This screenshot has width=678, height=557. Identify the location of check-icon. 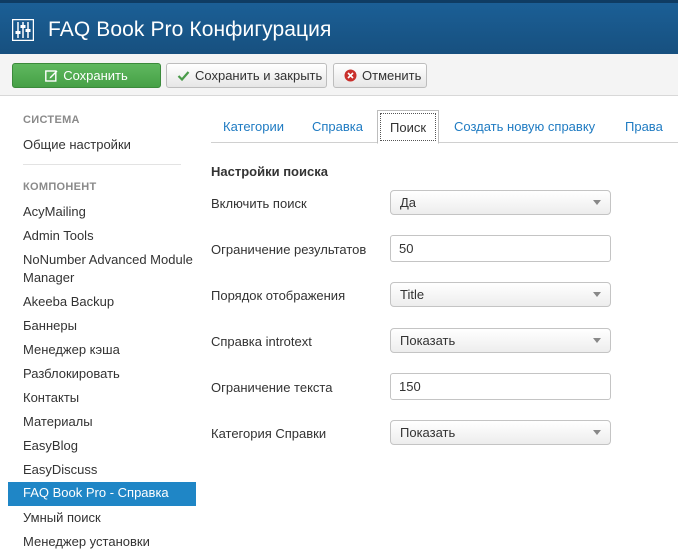
(183, 76).